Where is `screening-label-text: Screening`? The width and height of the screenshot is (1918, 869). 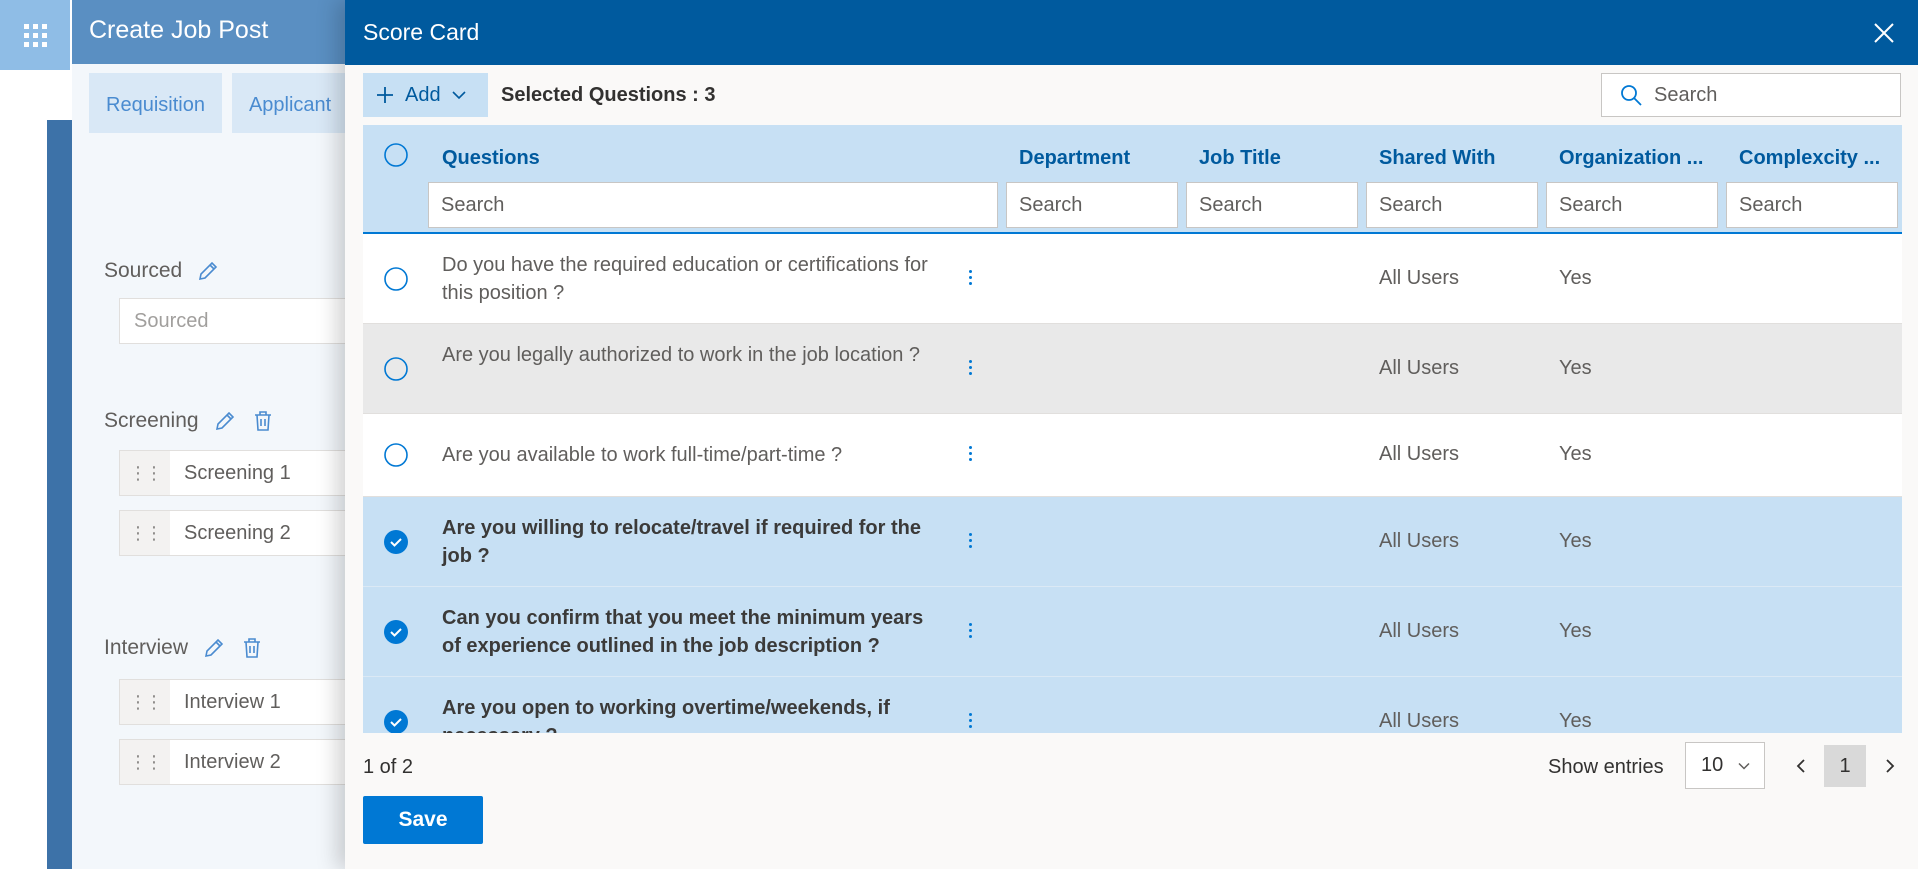
screening-label-text: Screening is located at coordinates (151, 420).